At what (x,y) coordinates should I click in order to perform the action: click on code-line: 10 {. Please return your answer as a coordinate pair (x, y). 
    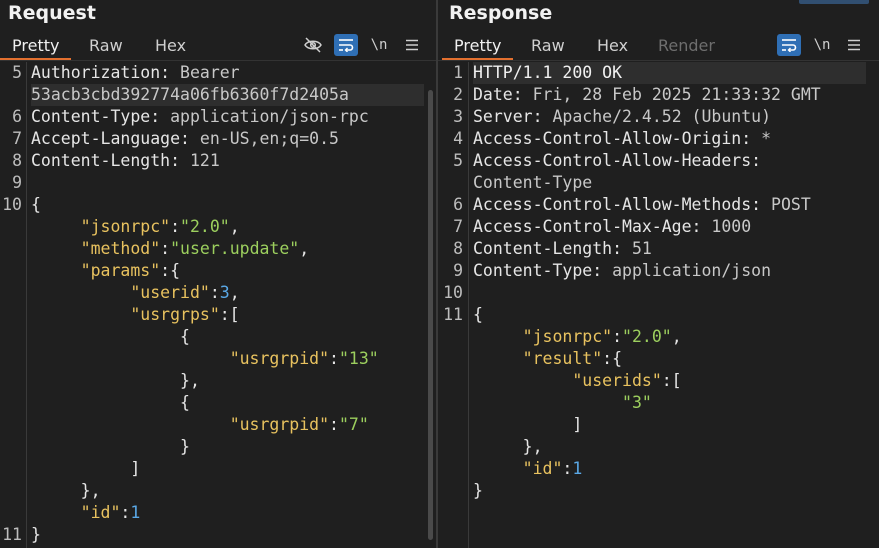
    Looking at the image, I should click on (218, 205).